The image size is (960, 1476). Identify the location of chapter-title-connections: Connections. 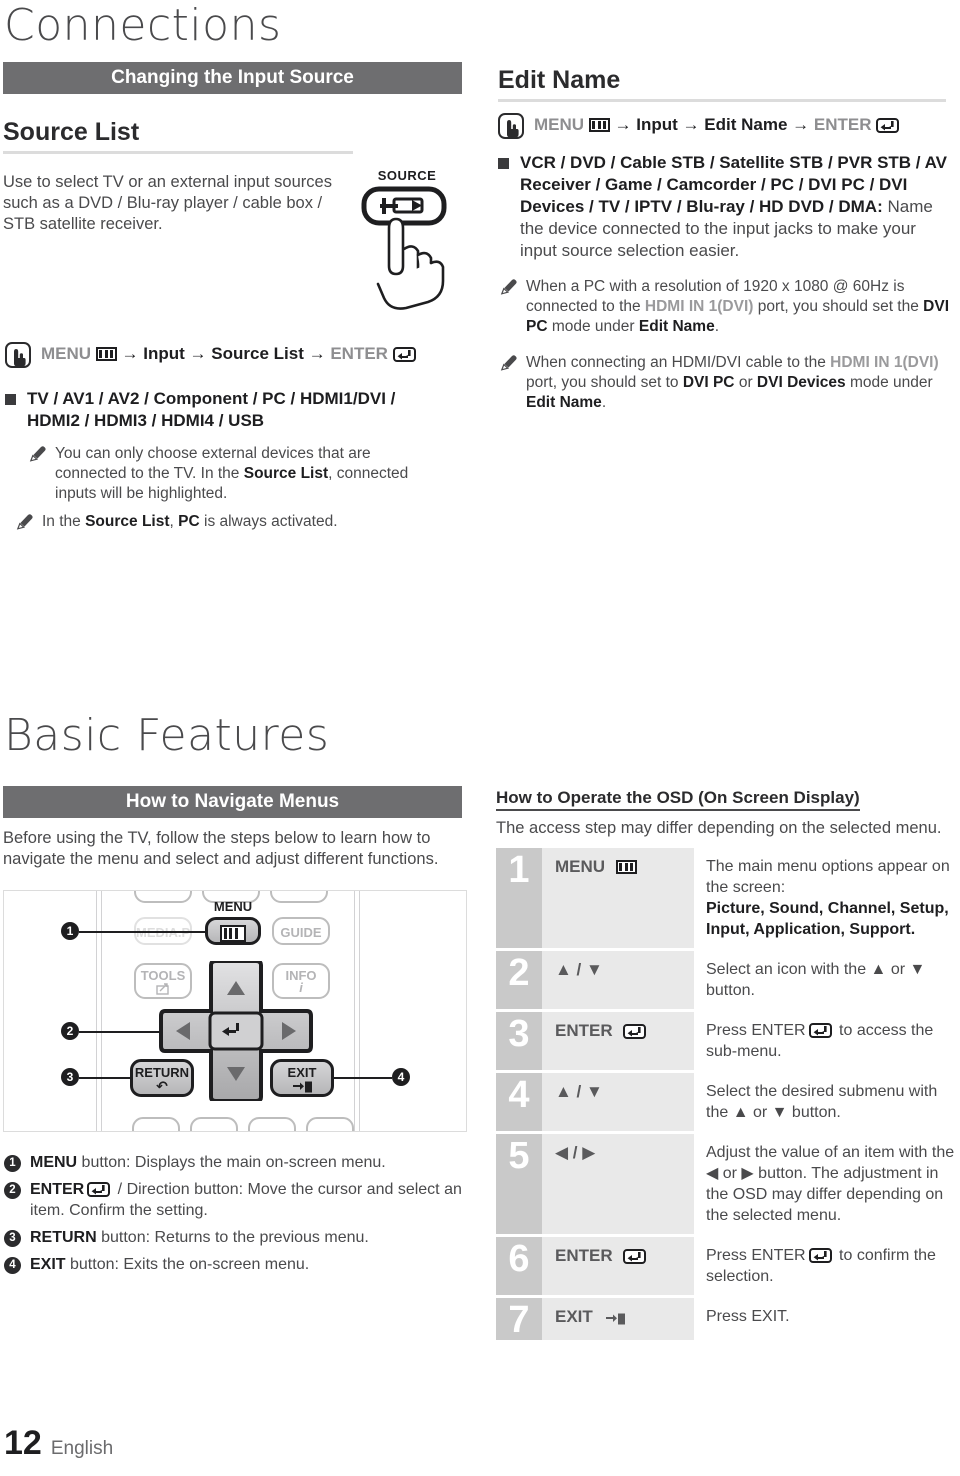
(143, 25).